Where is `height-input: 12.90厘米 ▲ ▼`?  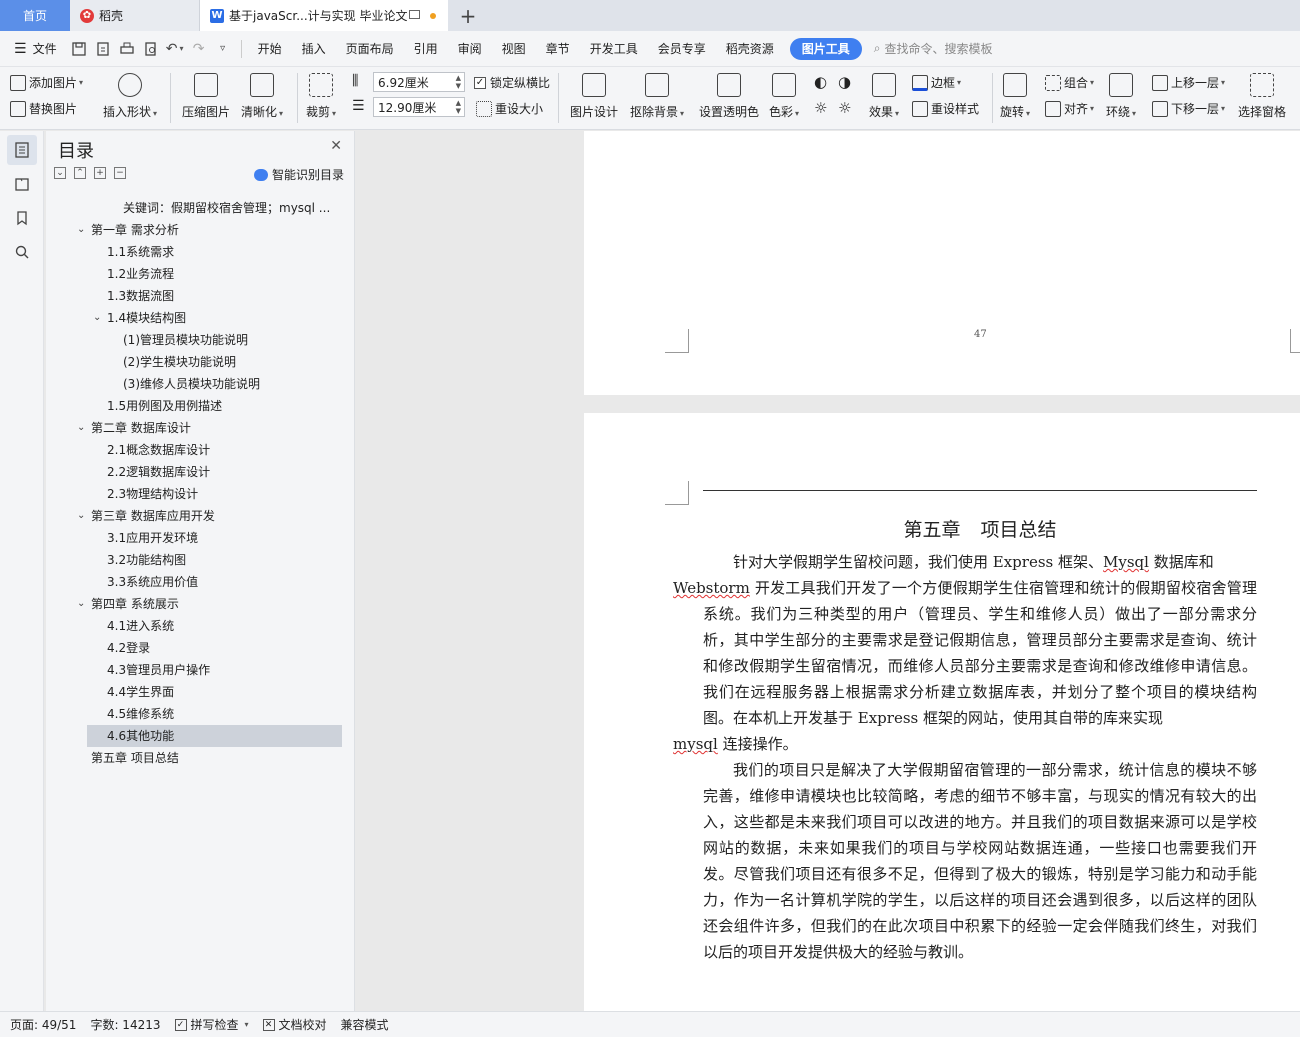 height-input: 12.90厘米 ▲ ▼ is located at coordinates (419, 107).